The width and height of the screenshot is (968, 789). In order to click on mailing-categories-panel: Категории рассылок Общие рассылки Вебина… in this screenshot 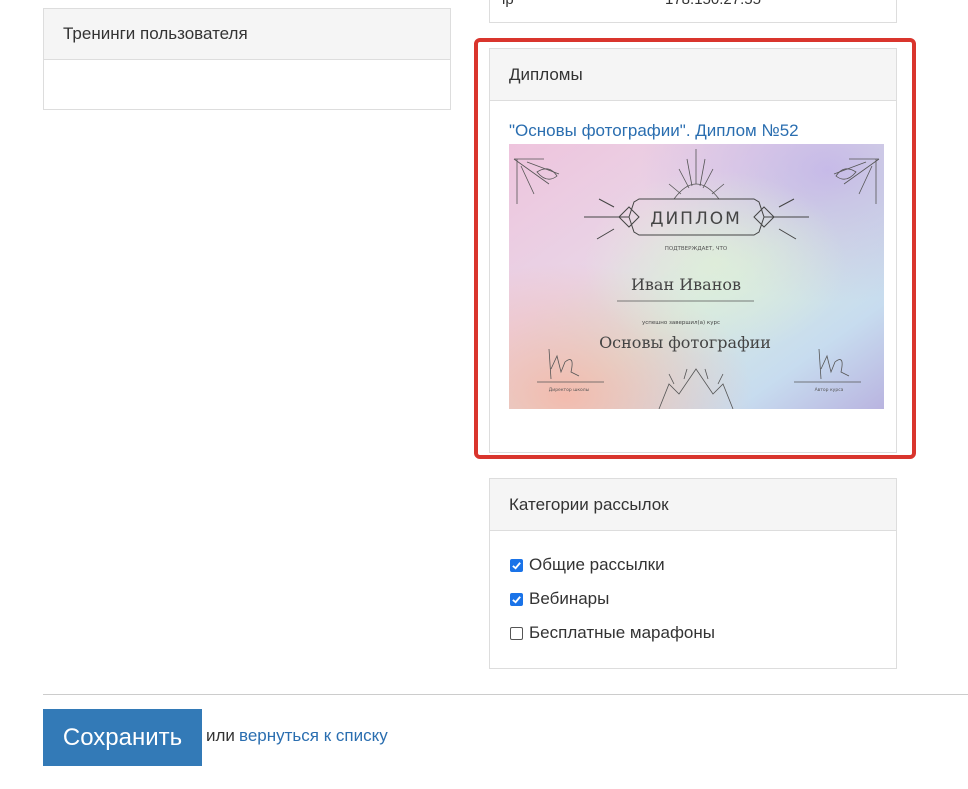, I will do `click(693, 573)`.